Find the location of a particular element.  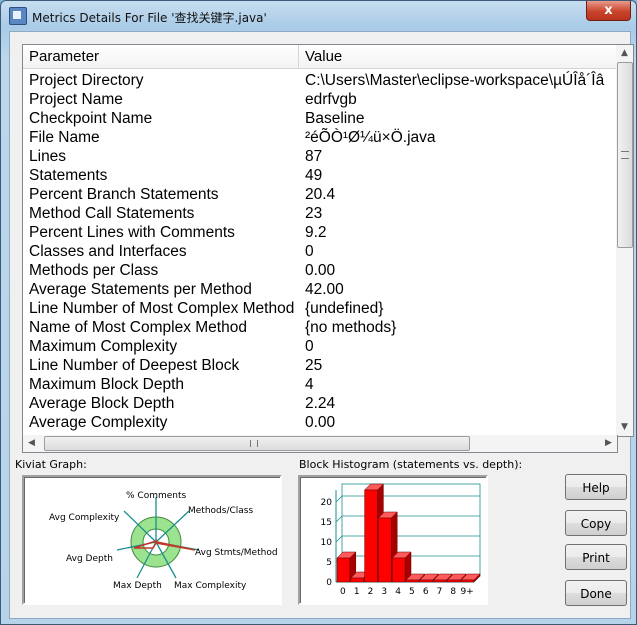

table-row: Lines 87 is located at coordinates (319, 156).